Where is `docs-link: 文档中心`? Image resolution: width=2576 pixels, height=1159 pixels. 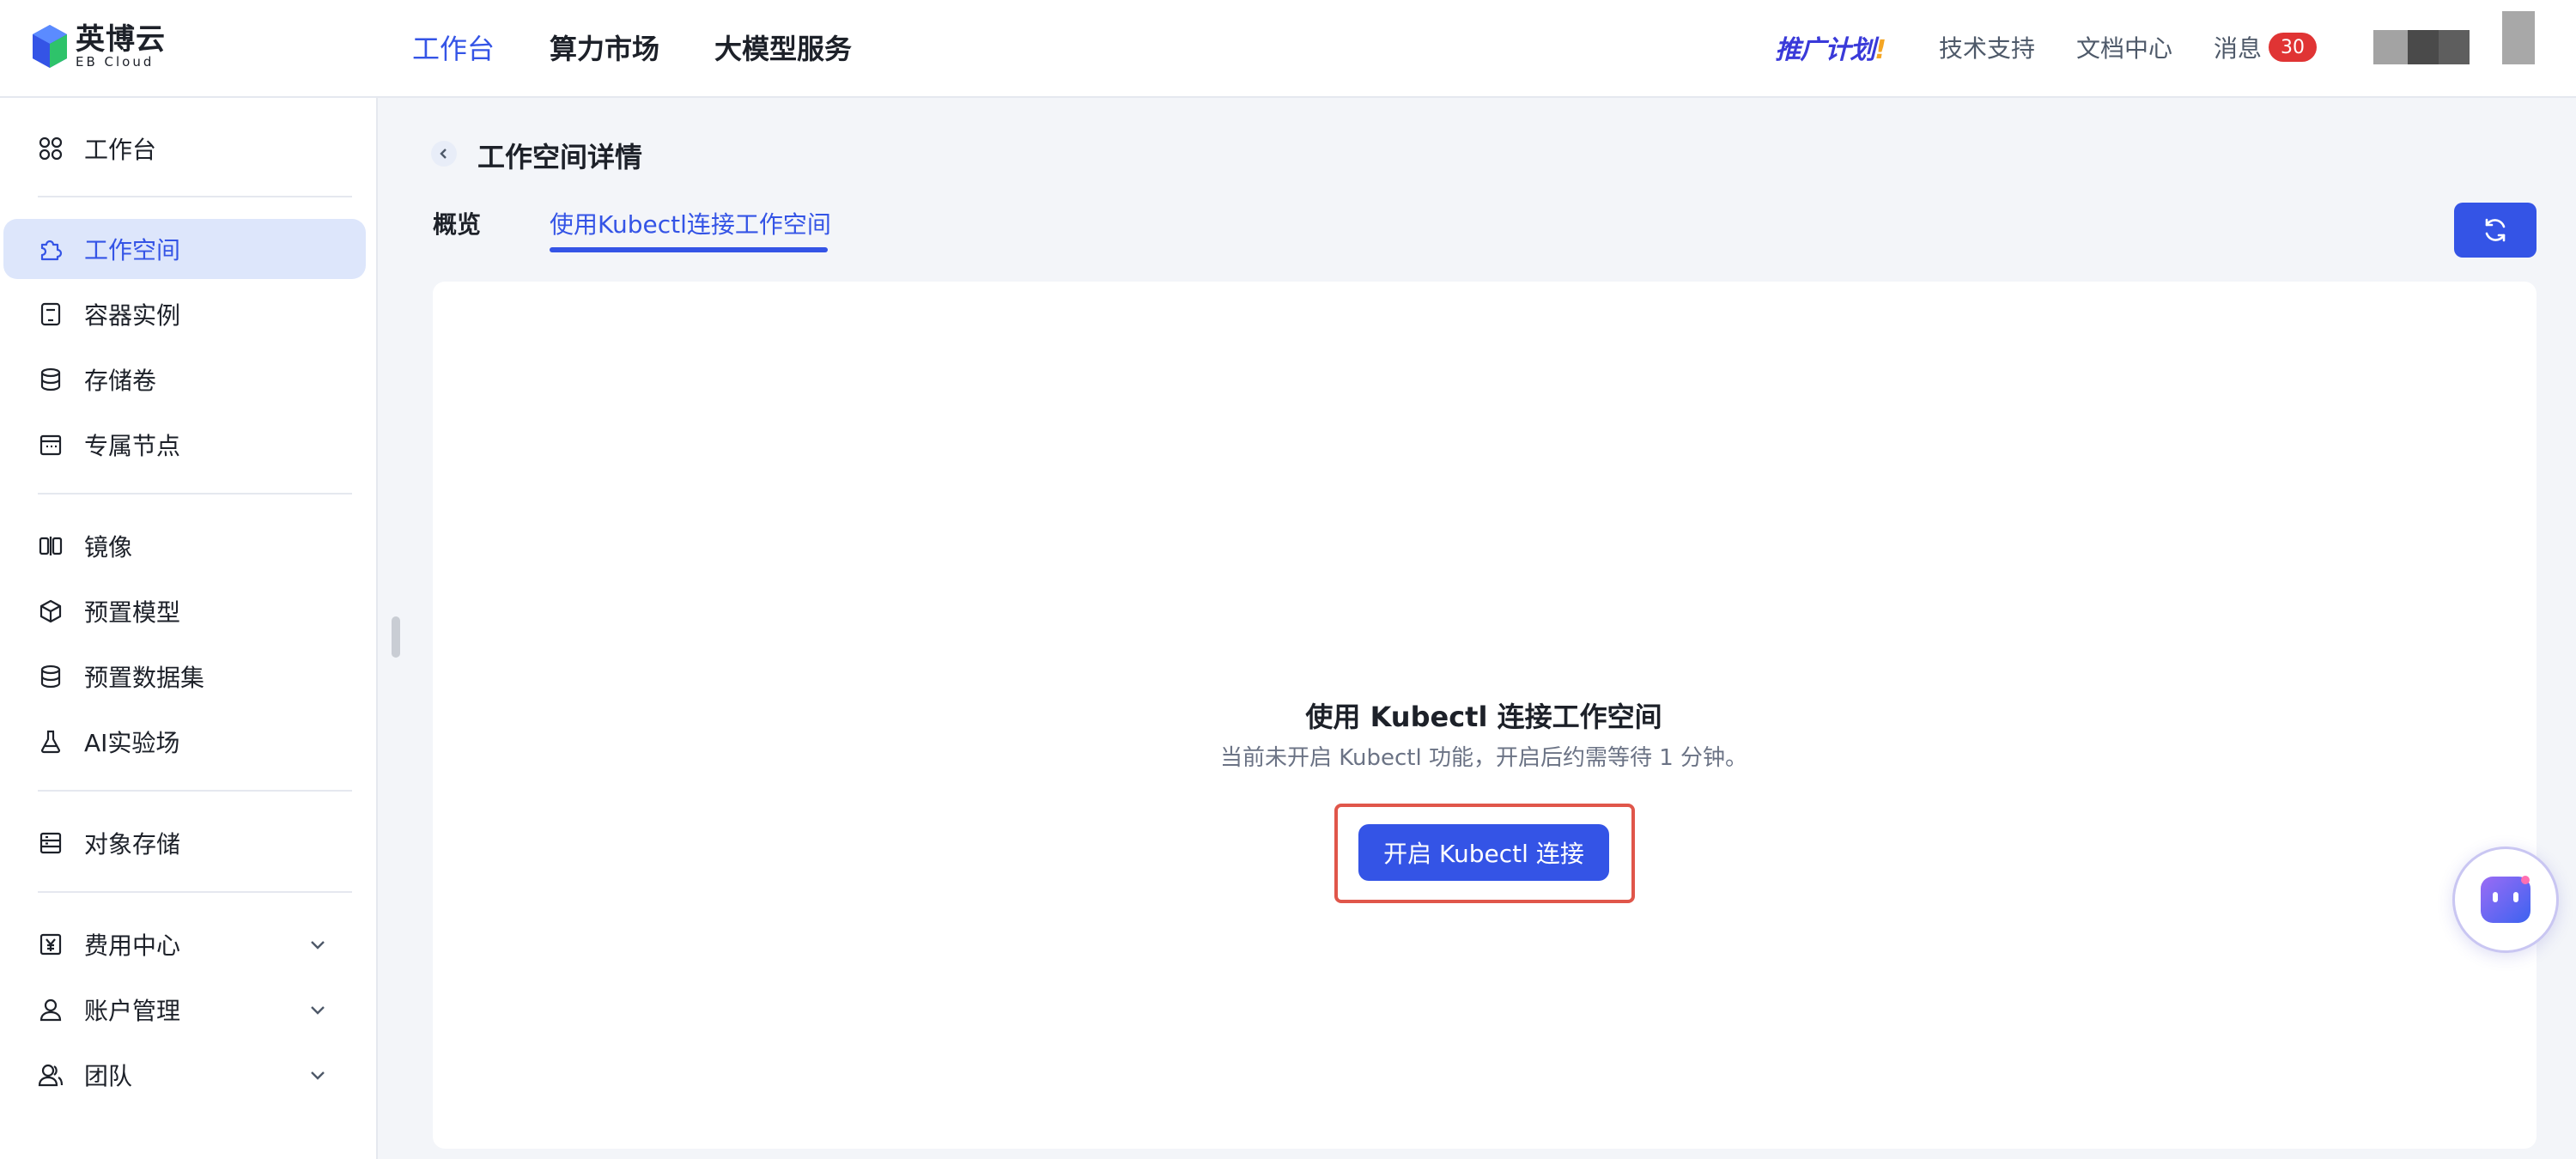 docs-link: 文档中心 is located at coordinates (2124, 47).